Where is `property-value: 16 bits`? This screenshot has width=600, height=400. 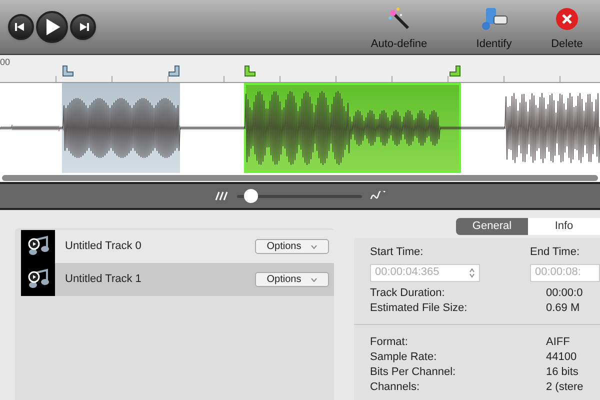 property-value: 16 bits is located at coordinates (562, 372).